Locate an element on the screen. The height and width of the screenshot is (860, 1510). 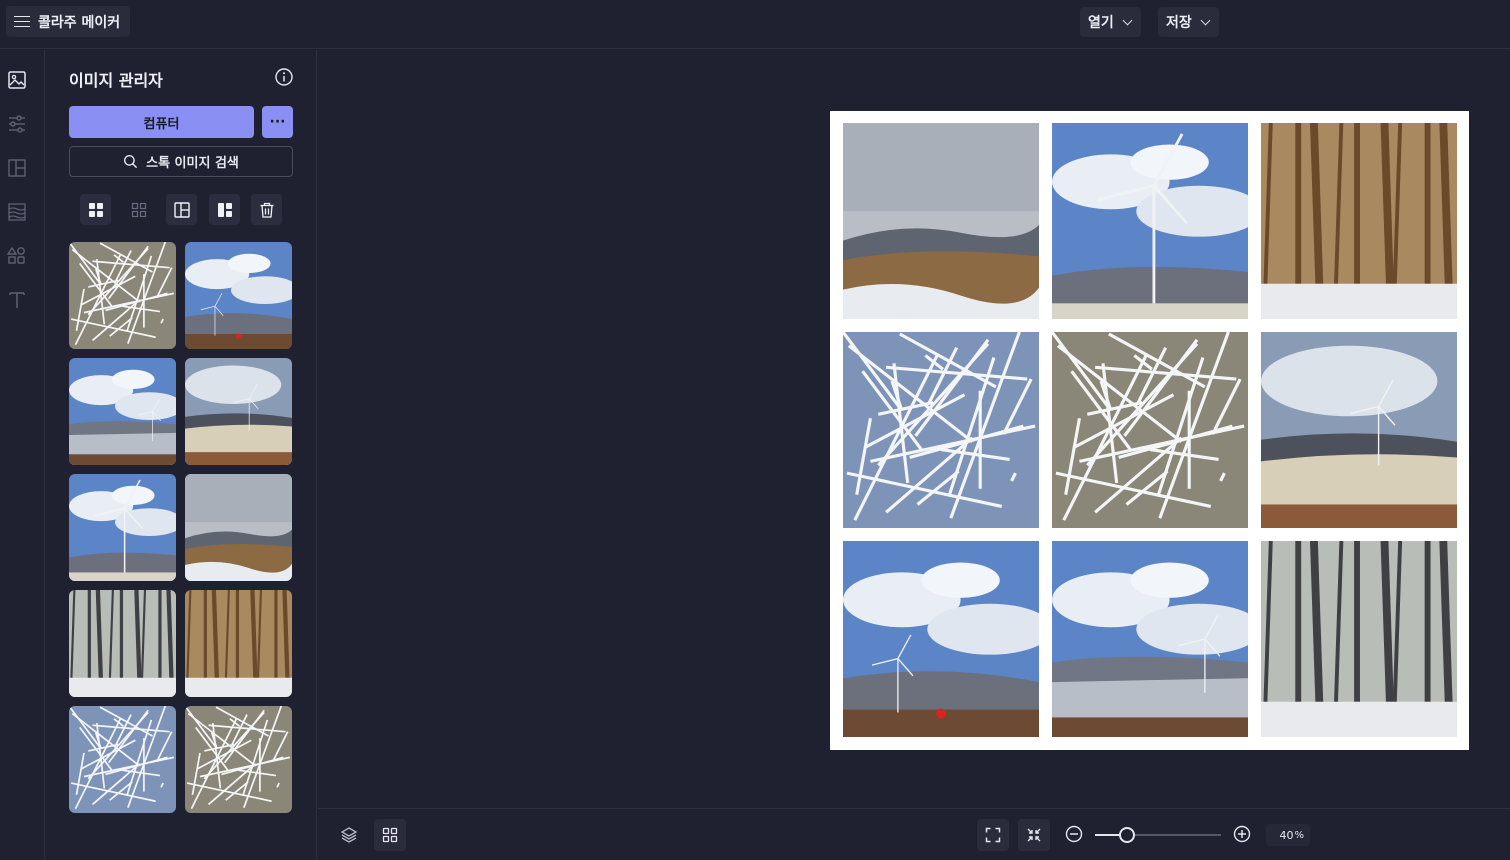
grid-icon is located at coordinates (390, 835).